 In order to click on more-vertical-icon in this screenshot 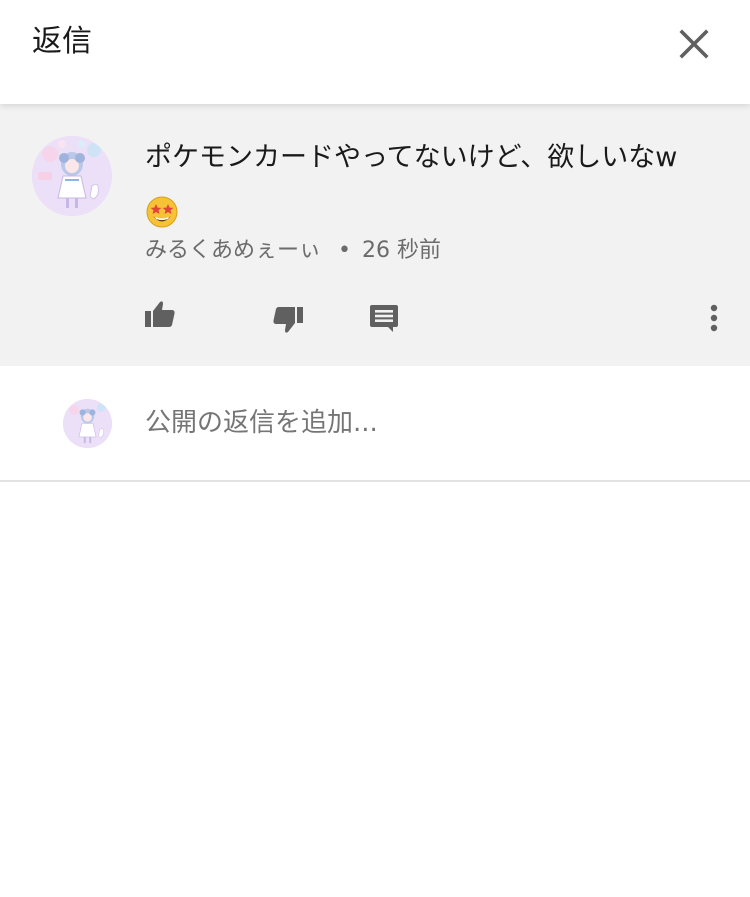, I will do `click(714, 318)`.